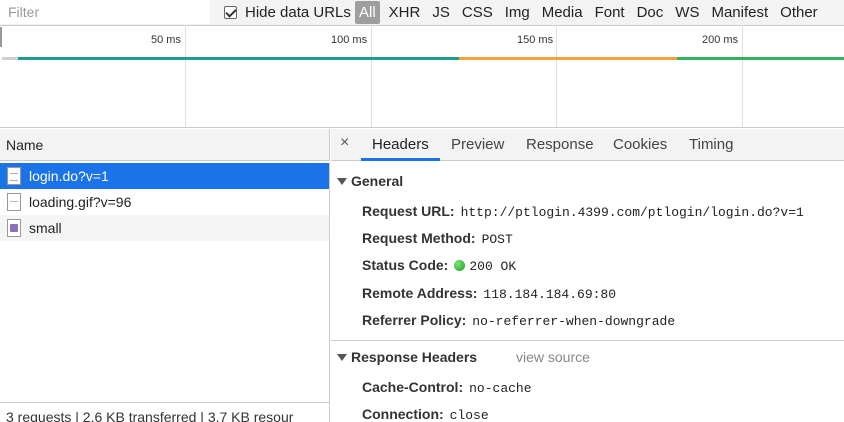  I want to click on timeline-bar-queued, so click(10, 58).